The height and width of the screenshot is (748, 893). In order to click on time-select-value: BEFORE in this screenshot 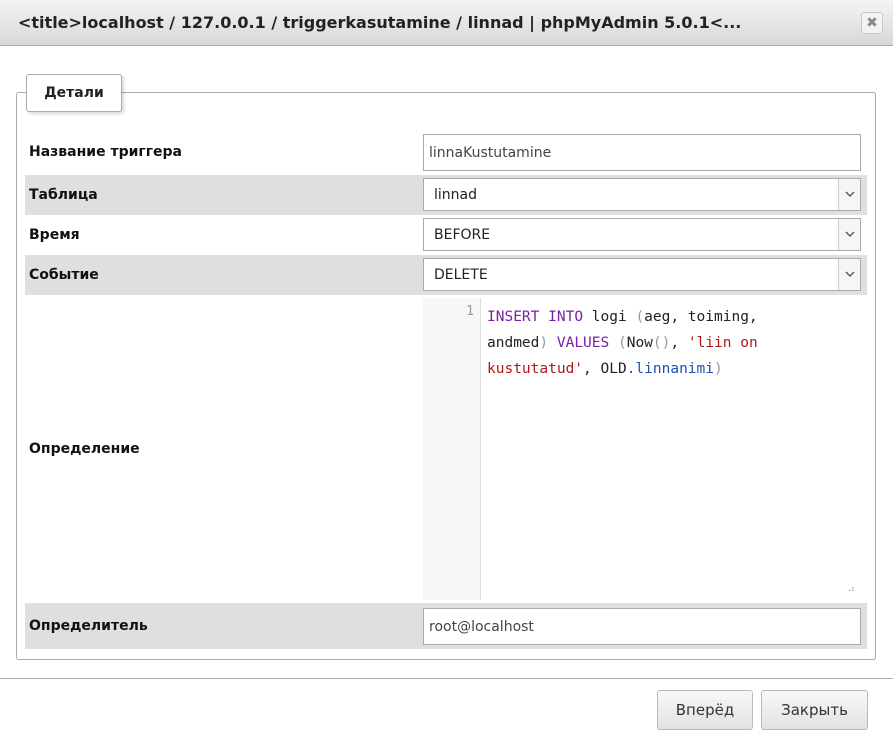, I will do `click(462, 234)`.